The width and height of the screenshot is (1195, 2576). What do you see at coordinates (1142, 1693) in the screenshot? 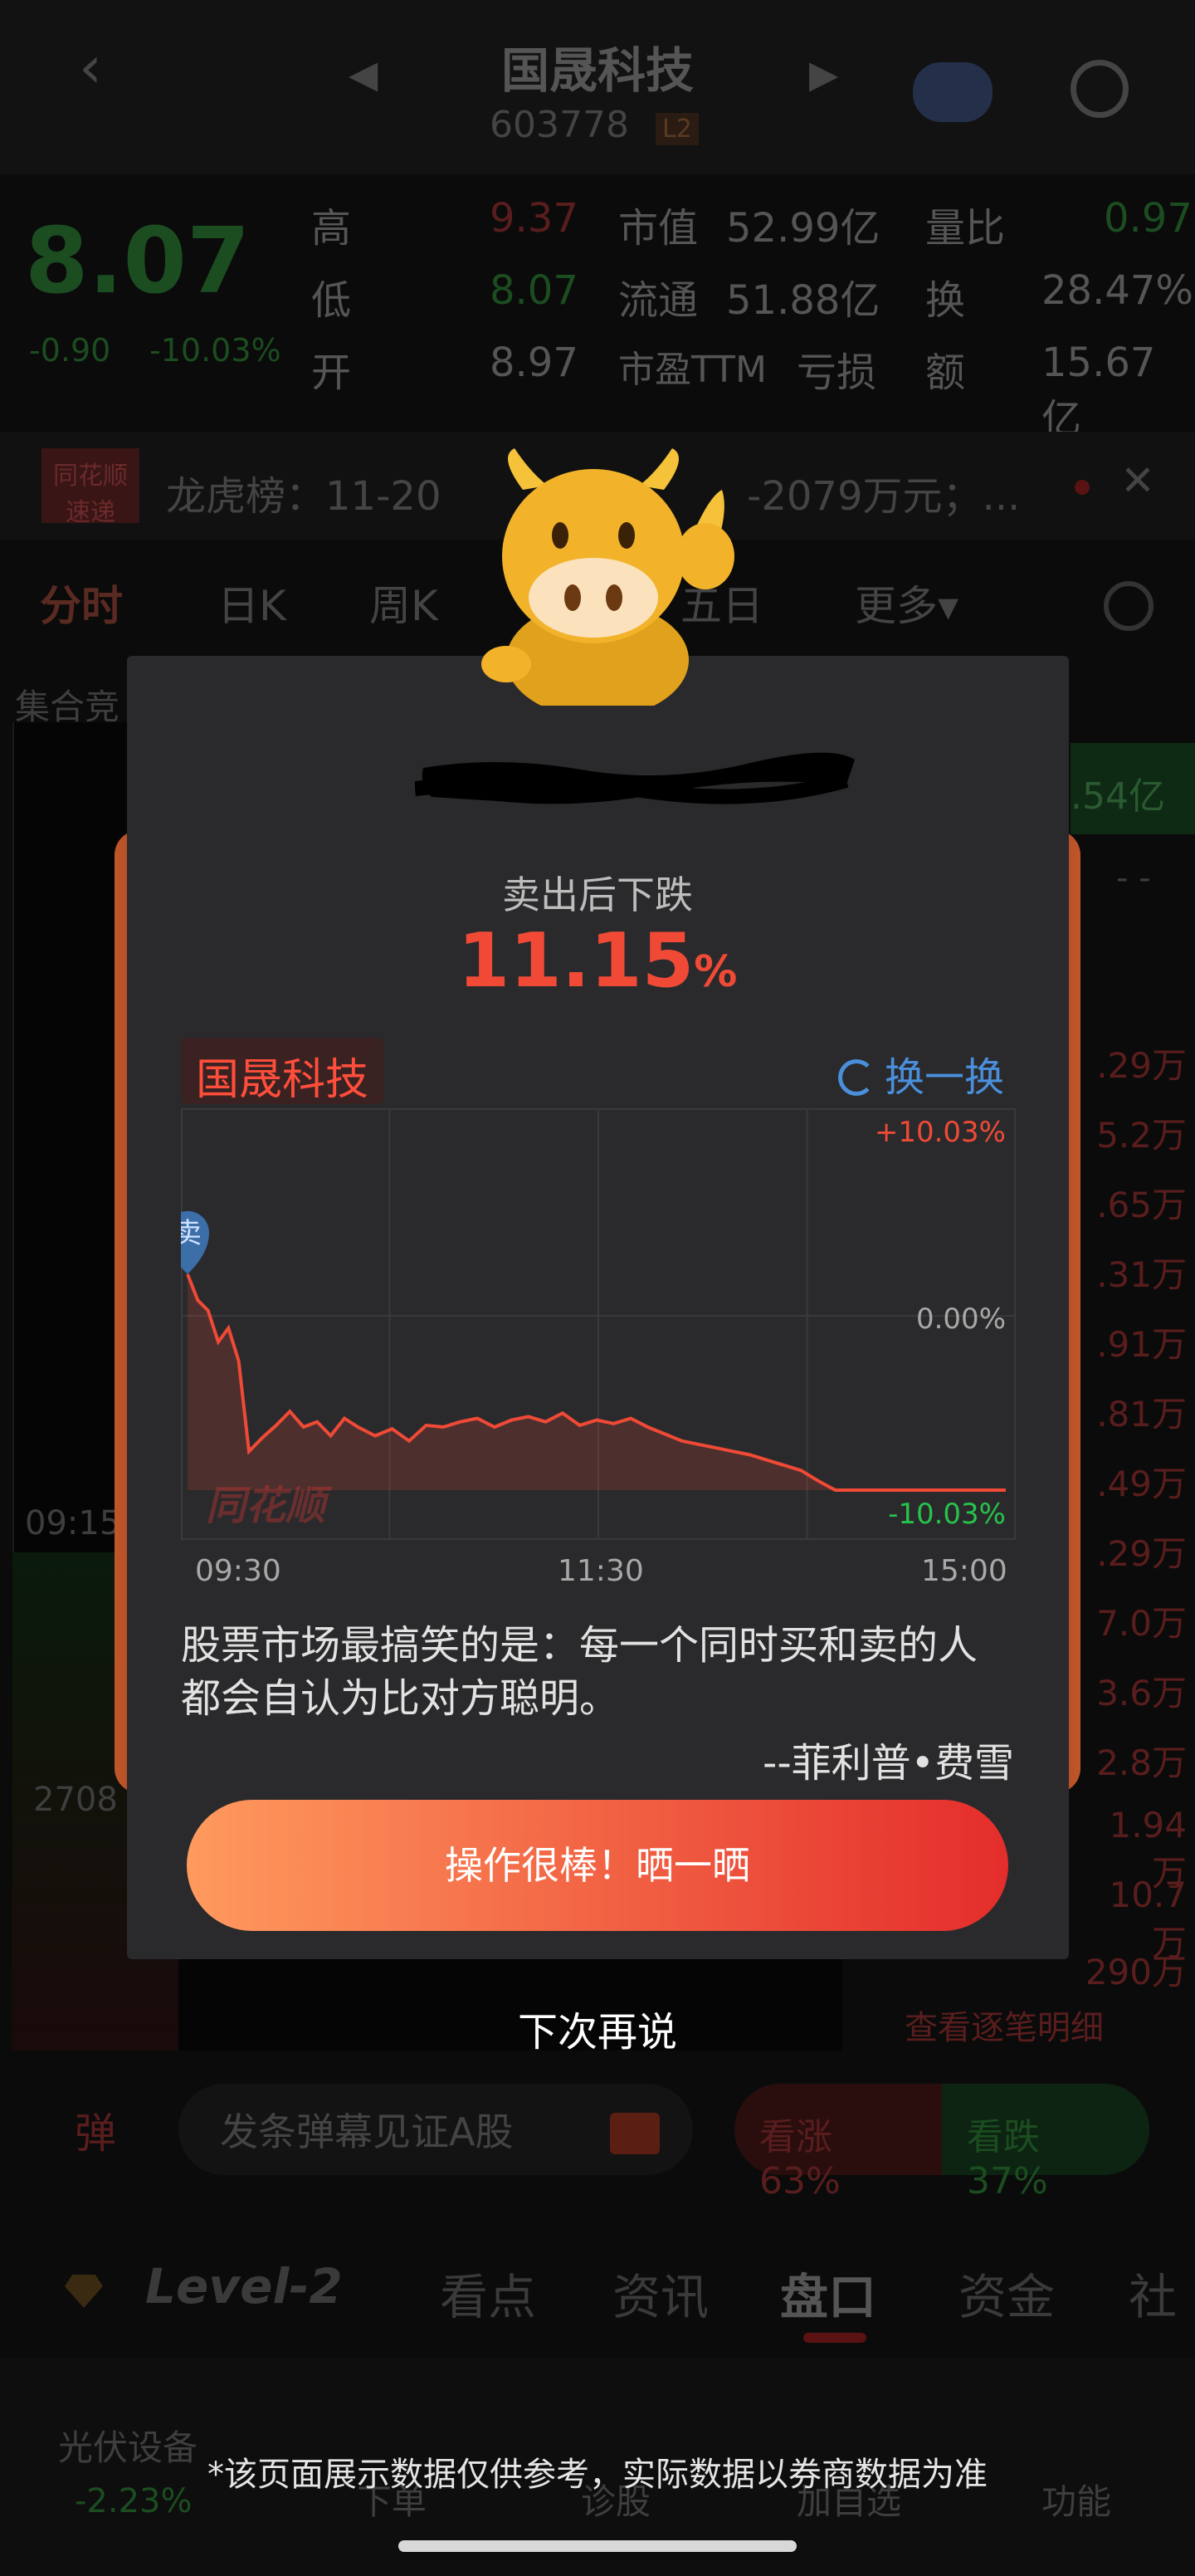
I see `side-value: 3.6万` at bounding box center [1142, 1693].